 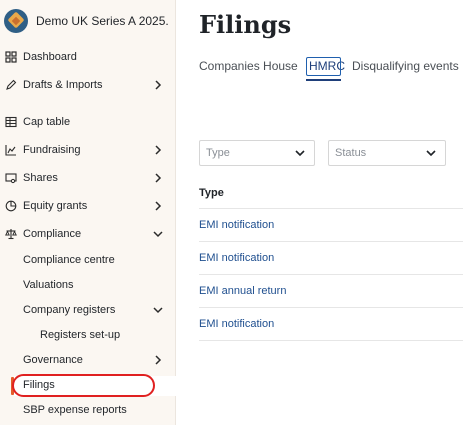 I want to click on sidebar-item-equity-grants: Equity grants, so click(x=88, y=206).